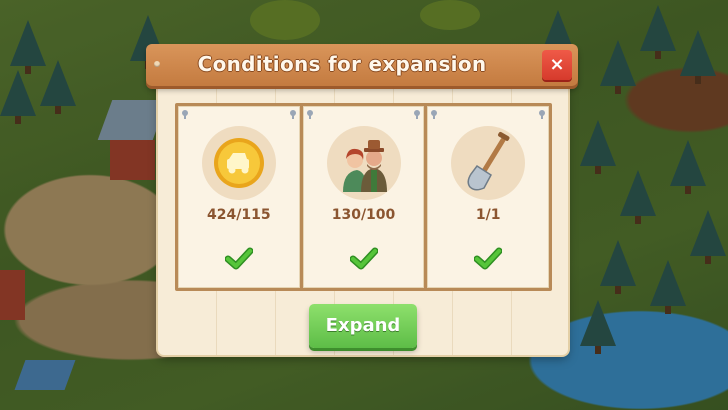 The image size is (728, 410). Describe the element at coordinates (557, 65) in the screenshot. I see `close-button: ×` at that location.